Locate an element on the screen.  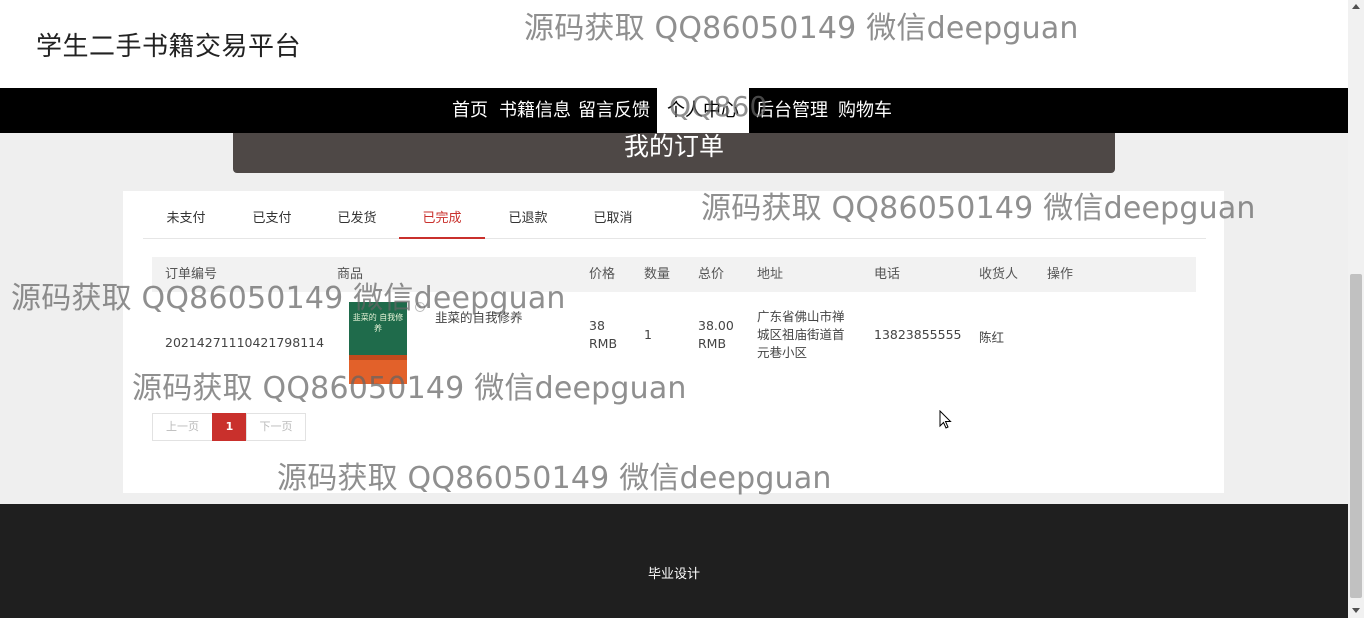
nav-item-user-center: 个人中心 is located at coordinates (703, 110).